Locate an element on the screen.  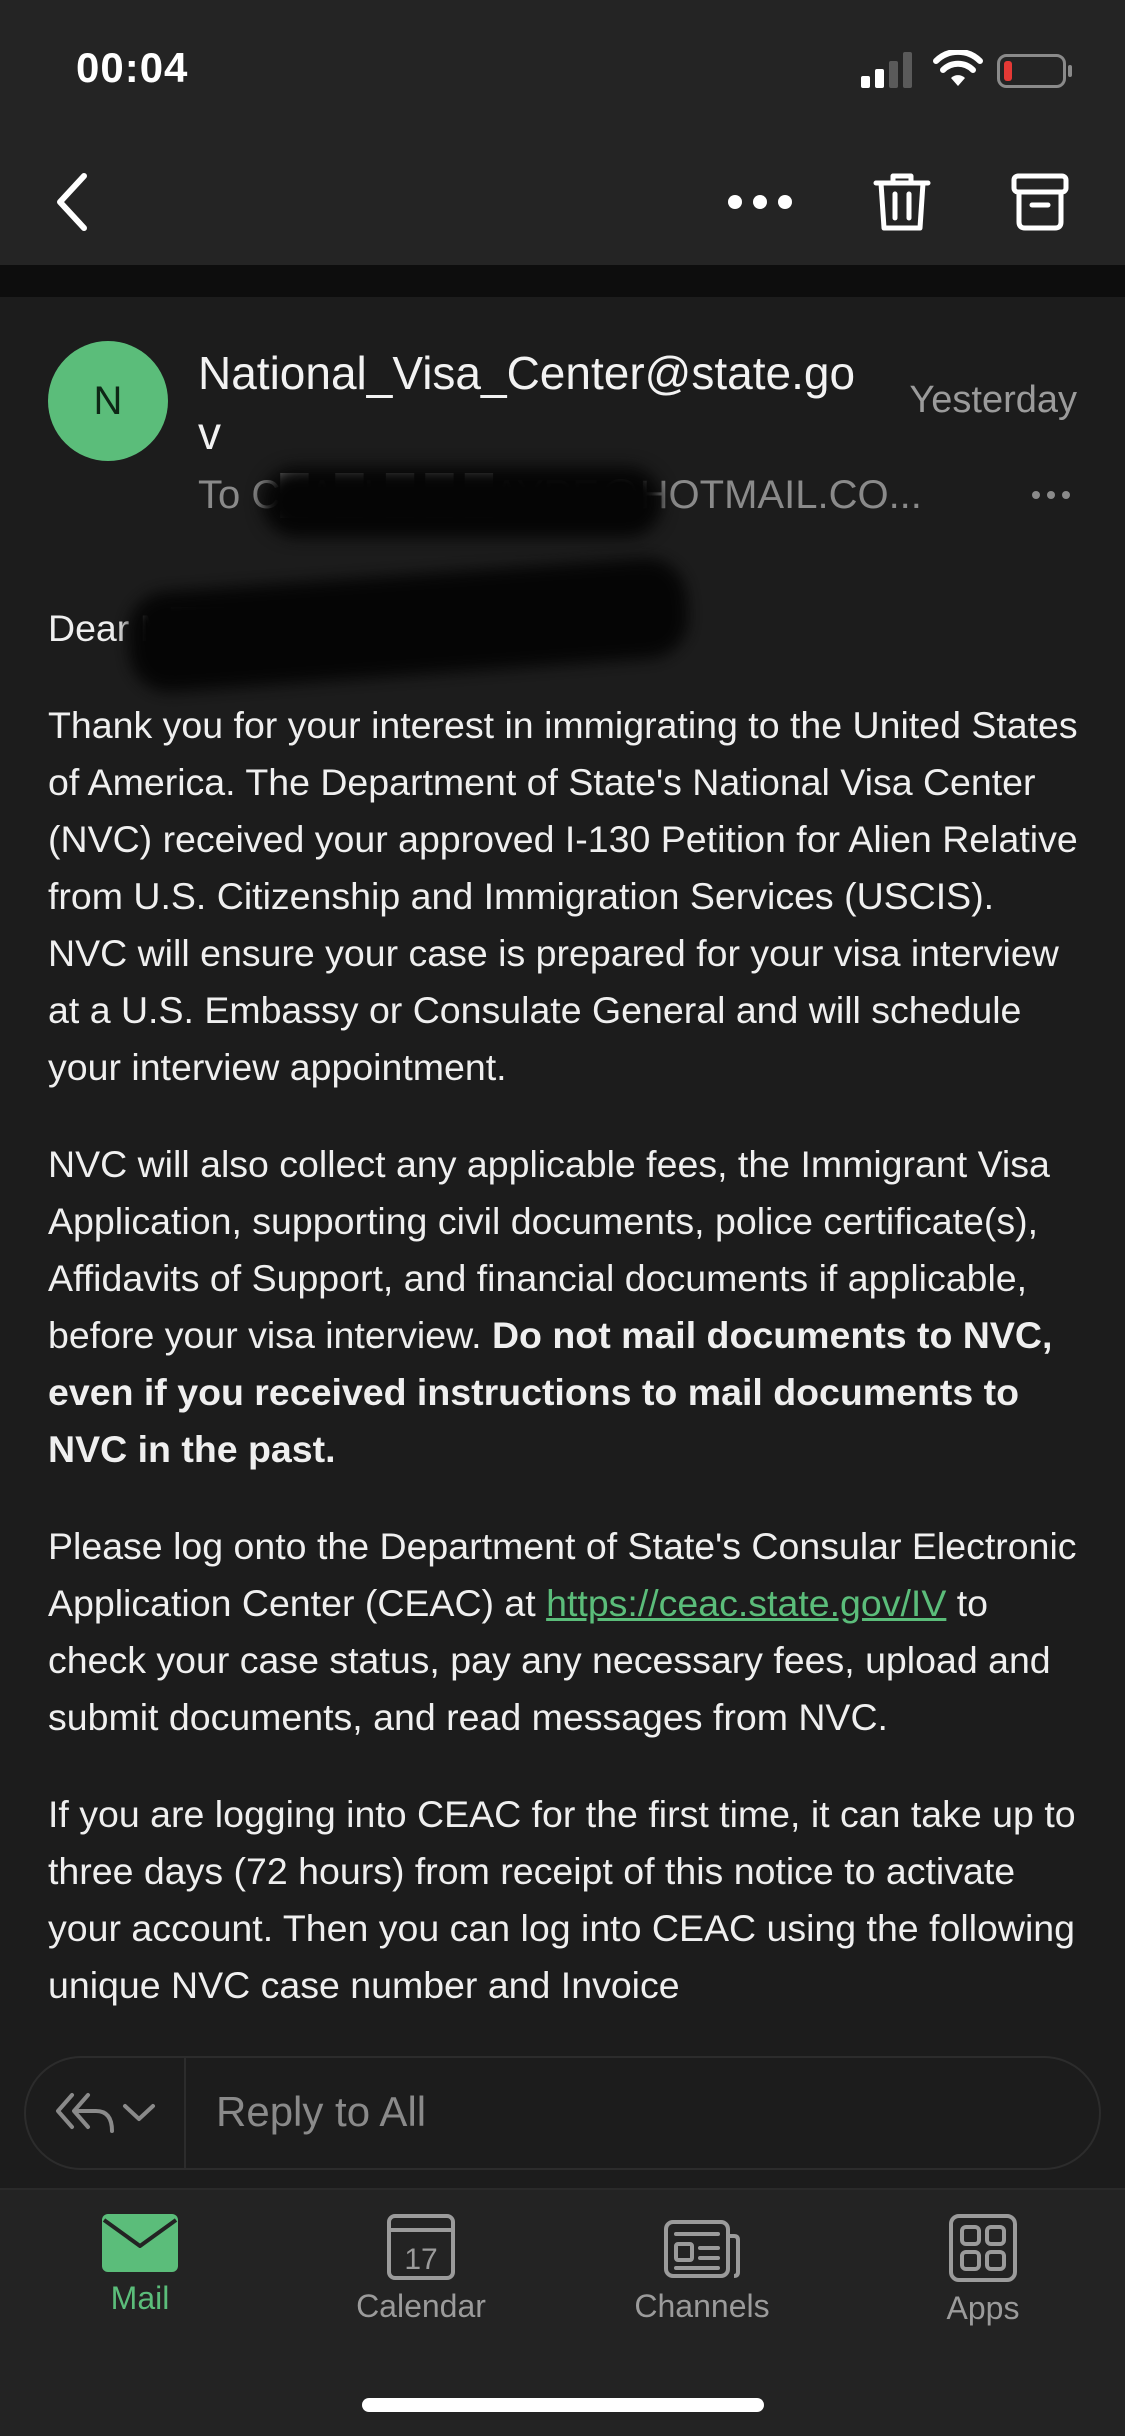
sender-avatar: N is located at coordinates (108, 401).